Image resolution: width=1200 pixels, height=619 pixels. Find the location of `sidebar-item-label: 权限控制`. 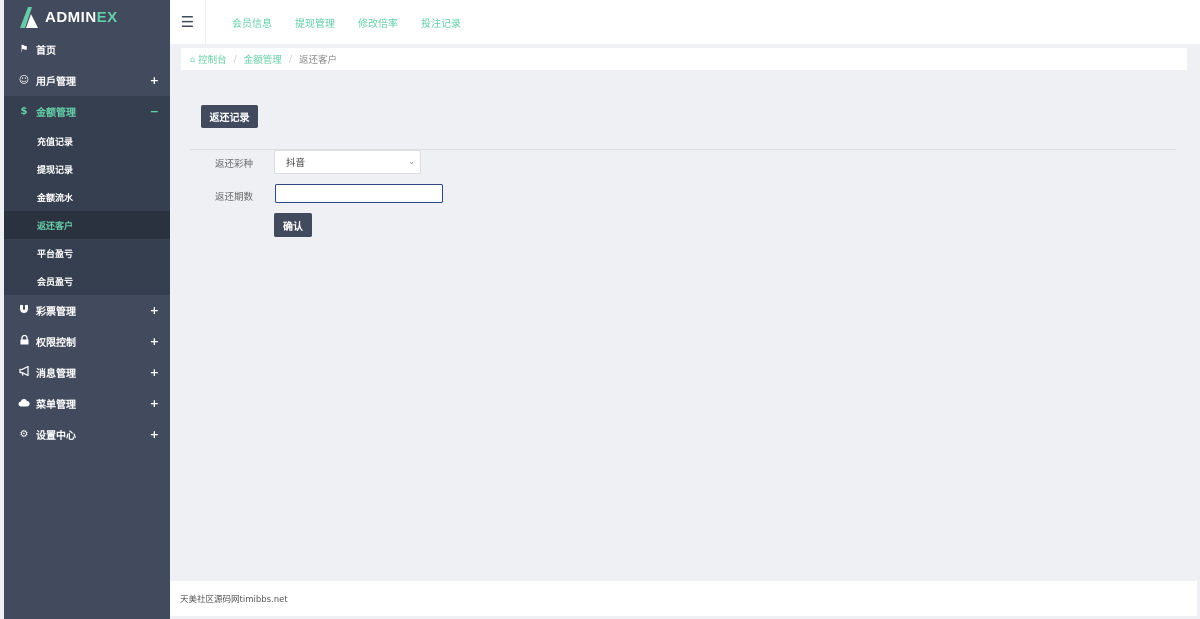

sidebar-item-label: 权限控制 is located at coordinates (56, 343).